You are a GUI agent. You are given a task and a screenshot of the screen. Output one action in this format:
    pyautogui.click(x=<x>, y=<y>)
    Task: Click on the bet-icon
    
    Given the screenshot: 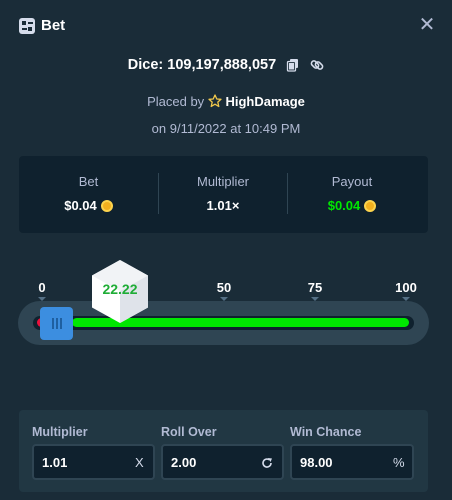 What is the action you would take?
    pyautogui.click(x=27, y=26)
    